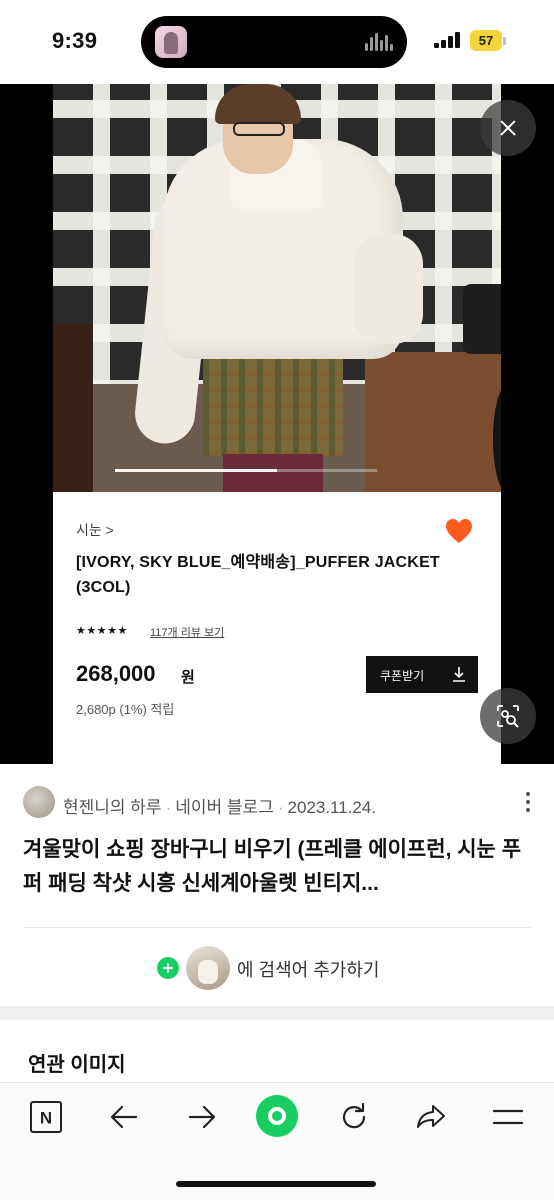  I want to click on wooden-chair, so click(73, 408).